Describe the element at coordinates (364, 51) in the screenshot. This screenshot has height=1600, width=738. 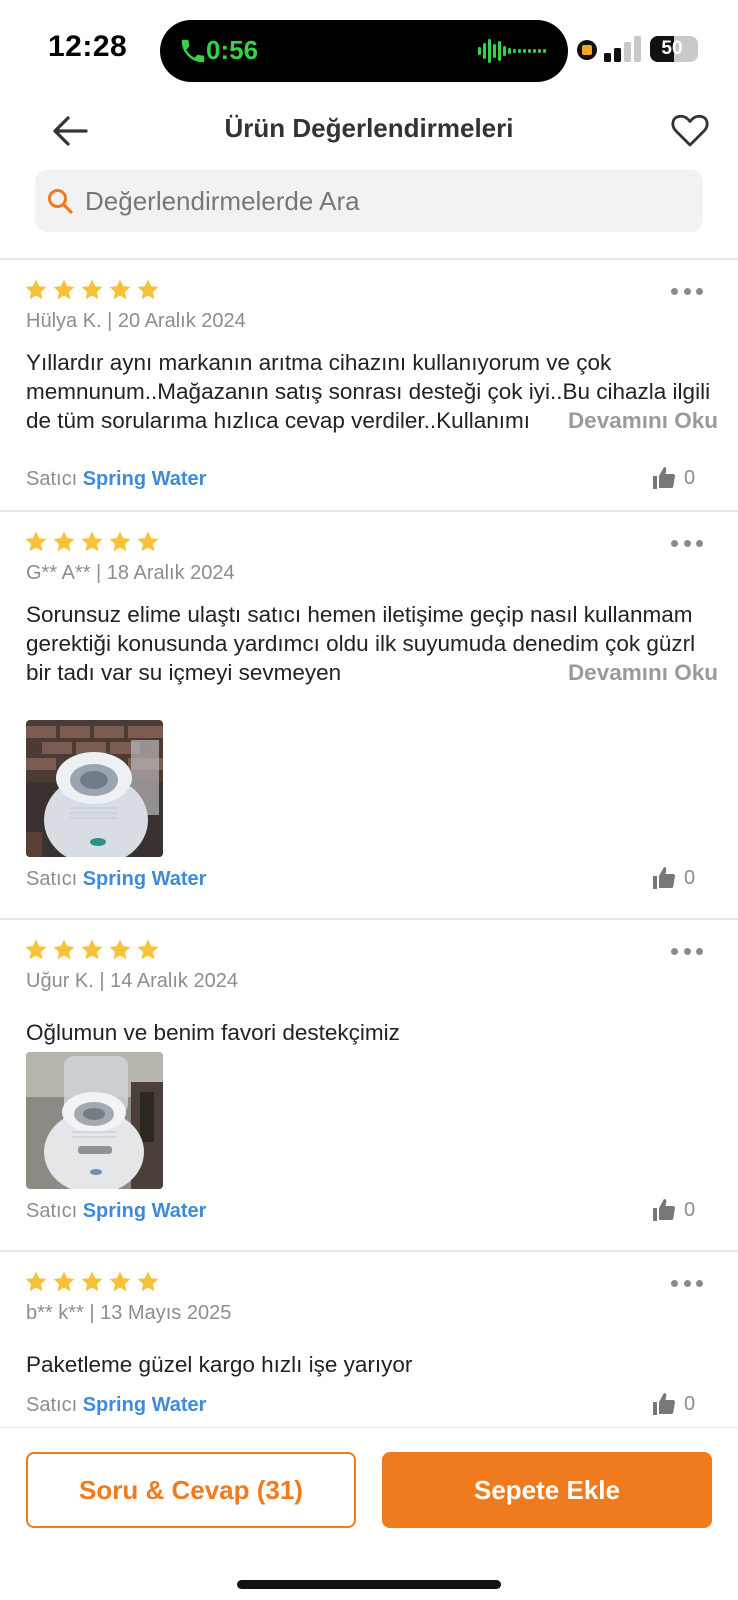
I see `dynamic-island-call: 0:56` at that location.